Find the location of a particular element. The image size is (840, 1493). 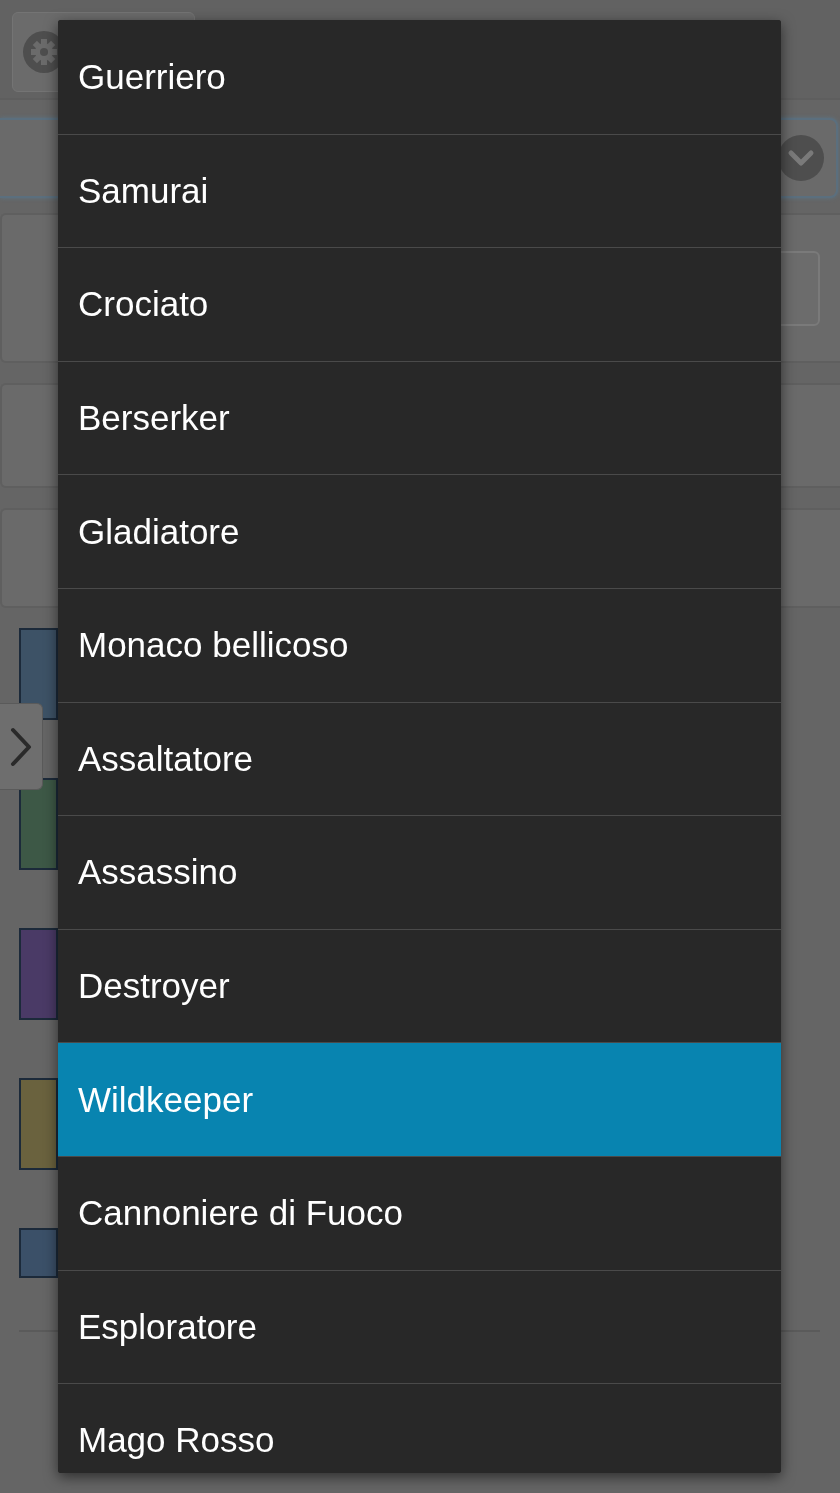

chevron-right-icon is located at coordinates (21, 746).